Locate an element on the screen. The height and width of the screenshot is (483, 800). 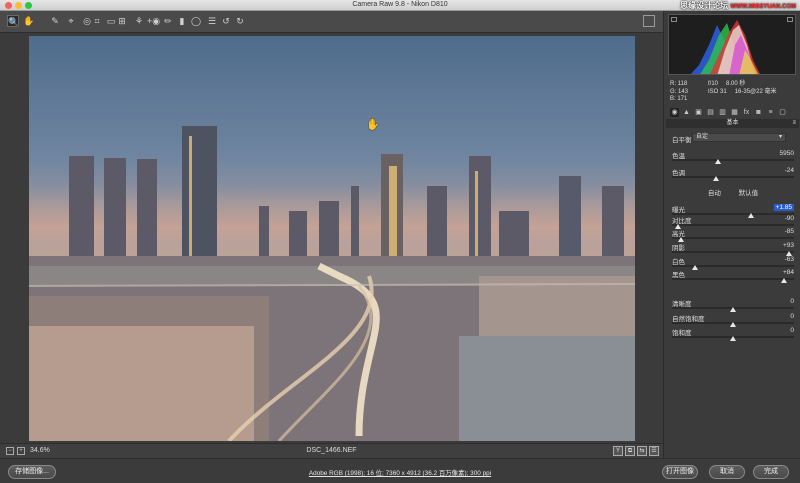
open-image-button: 打开图像 is located at coordinates (680, 472).